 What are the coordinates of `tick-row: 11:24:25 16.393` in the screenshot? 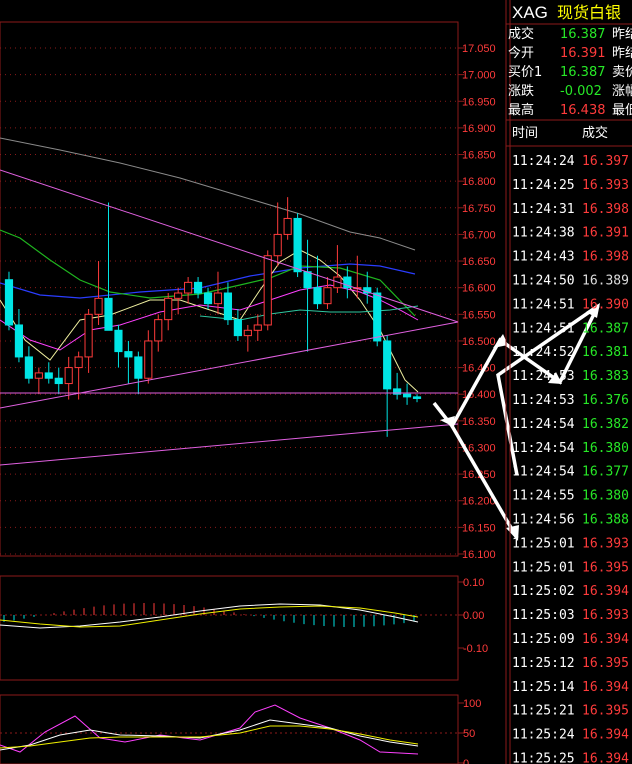 It's located at (570, 185).